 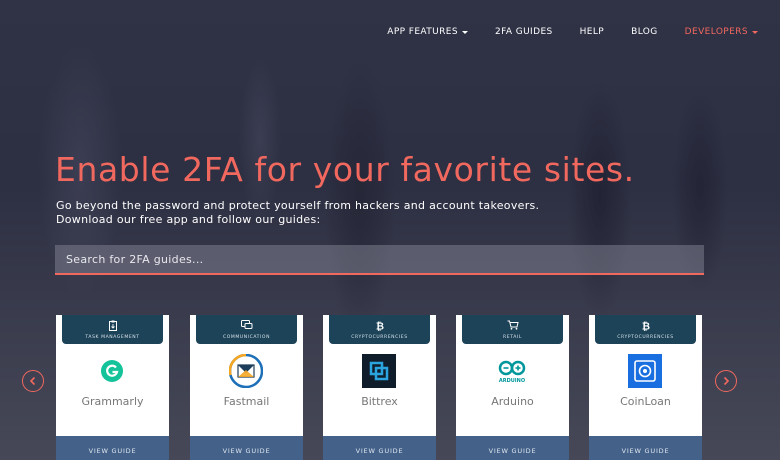 What do you see at coordinates (379, 371) in the screenshot?
I see `bittrex-logo` at bounding box center [379, 371].